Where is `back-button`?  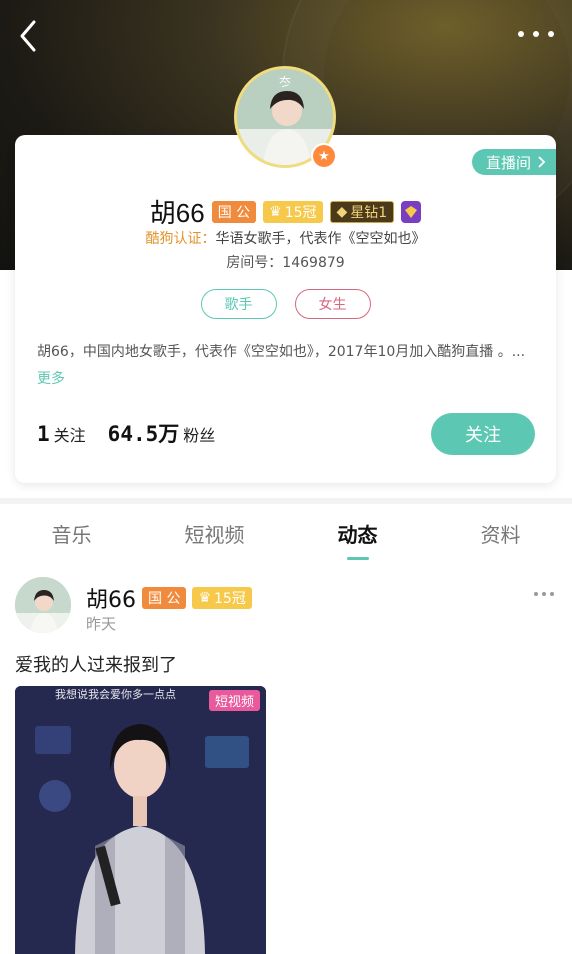 back-button is located at coordinates (29, 36).